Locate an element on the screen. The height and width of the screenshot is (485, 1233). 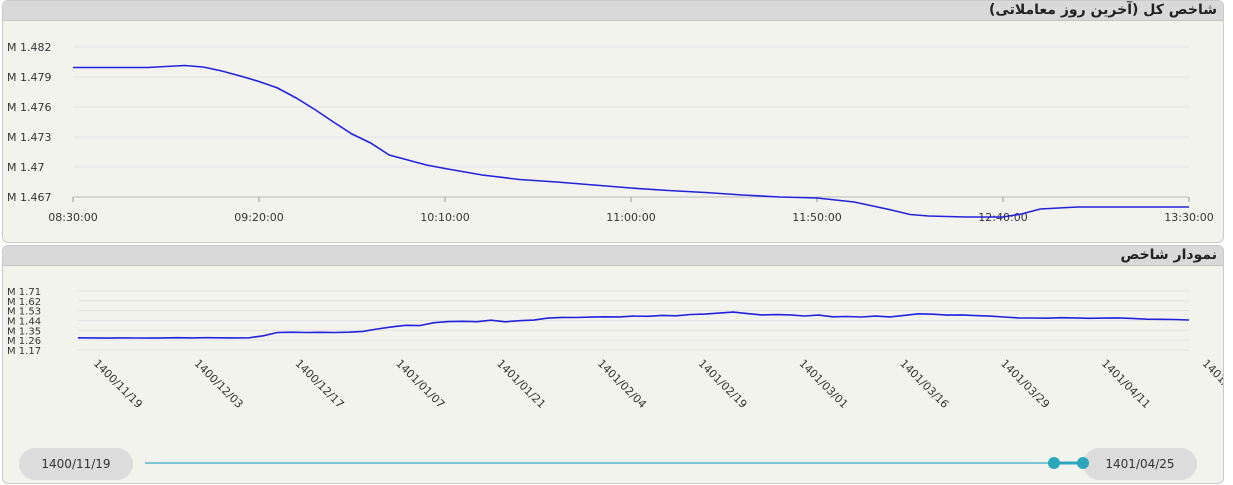
y-tick-label: M 1.44 is located at coordinates (24, 322).